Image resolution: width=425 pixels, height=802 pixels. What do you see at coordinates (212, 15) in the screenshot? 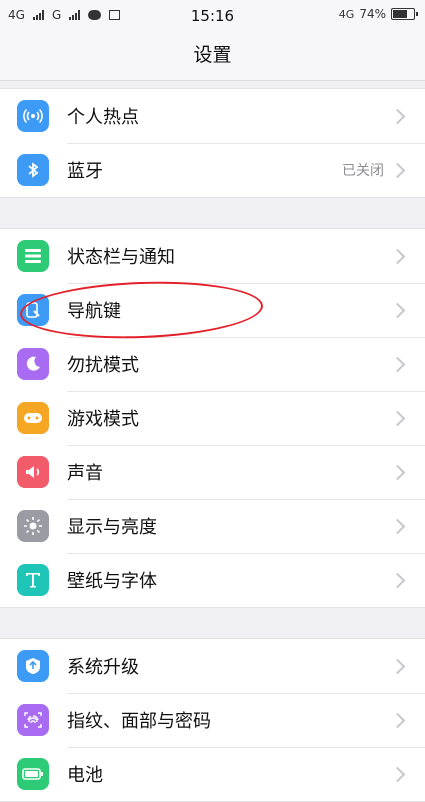
I see `status-bar: 4G G 15:16 4G 74%` at bounding box center [212, 15].